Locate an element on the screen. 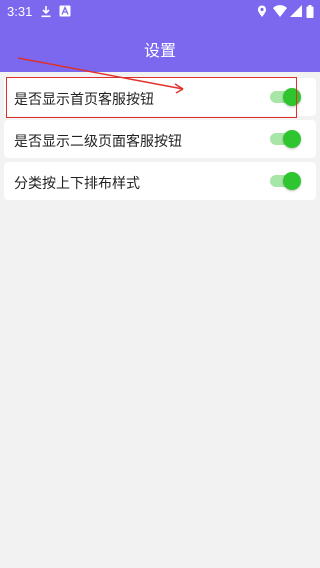 The width and height of the screenshot is (320, 568). setting-label: 是否显示二级页面客服按钮 is located at coordinates (98, 142).